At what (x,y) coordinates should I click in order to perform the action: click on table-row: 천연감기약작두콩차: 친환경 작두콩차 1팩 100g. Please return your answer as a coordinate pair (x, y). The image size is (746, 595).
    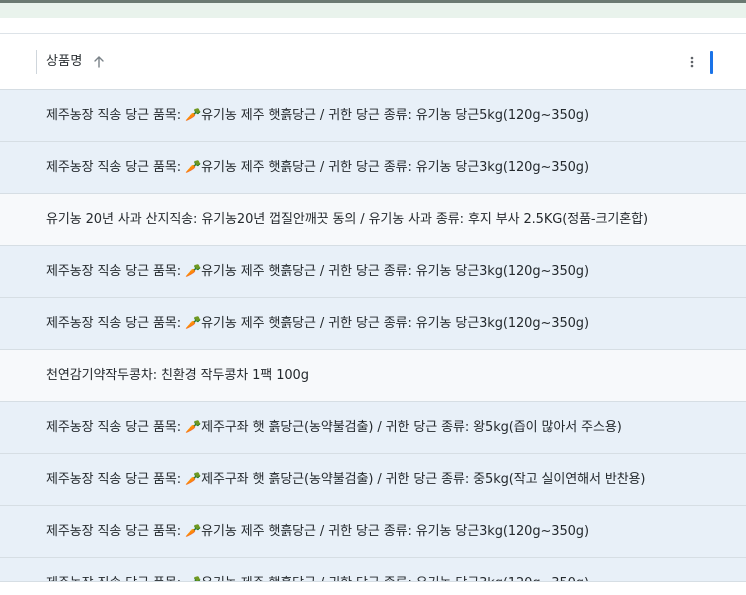
    Looking at the image, I should click on (373, 376).